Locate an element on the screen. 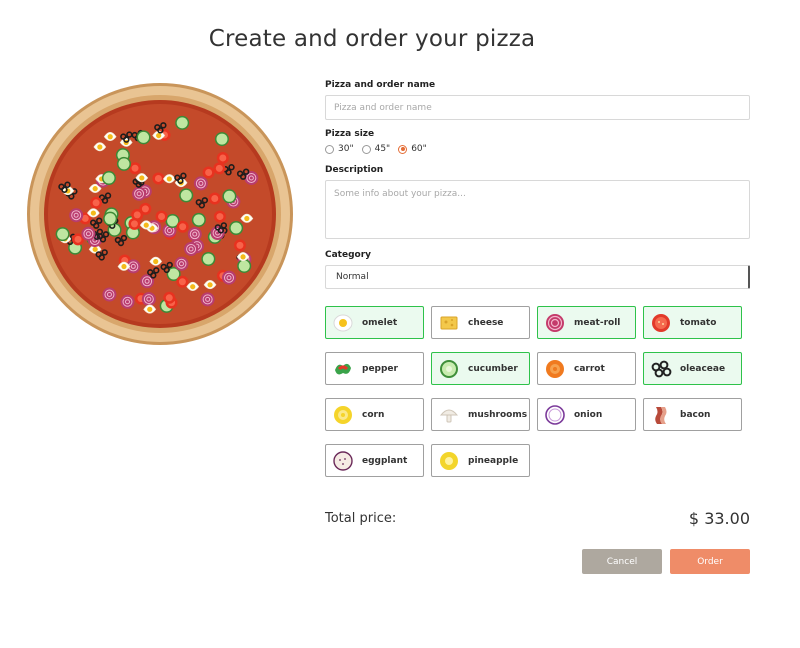 Image resolution: width=800 pixels, height=648 pixels. size-option-30: 30" is located at coordinates (339, 149).